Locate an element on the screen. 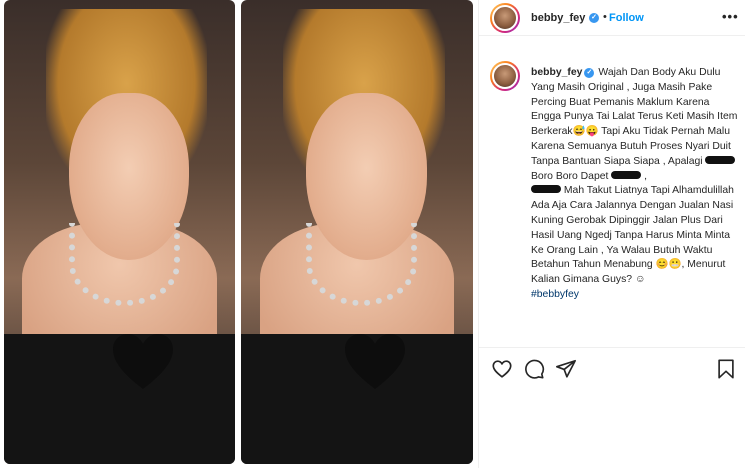  caption-segment: Boro Boro Dapet is located at coordinates (571, 176).